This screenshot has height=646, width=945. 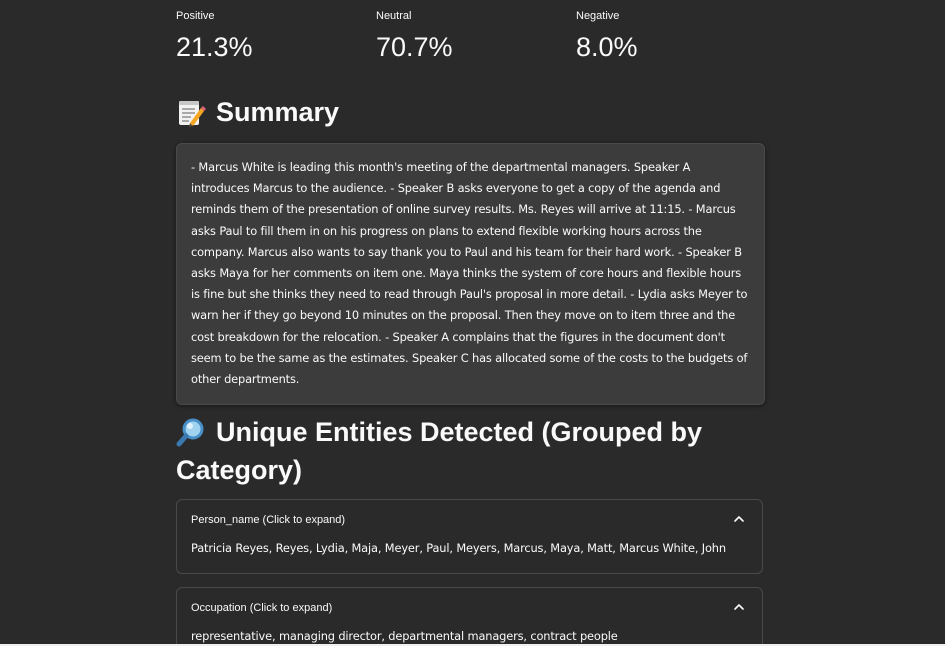 I want to click on magnifying-glass-icon, so click(x=191, y=434).